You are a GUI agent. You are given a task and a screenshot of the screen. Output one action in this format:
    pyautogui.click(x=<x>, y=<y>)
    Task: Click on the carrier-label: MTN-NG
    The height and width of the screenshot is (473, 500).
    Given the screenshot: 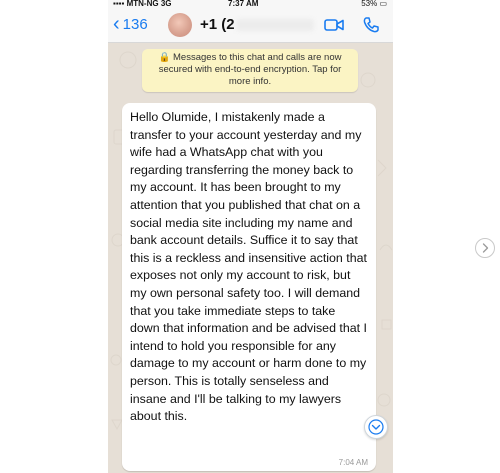 What is the action you would take?
    pyautogui.click(x=142, y=4)
    